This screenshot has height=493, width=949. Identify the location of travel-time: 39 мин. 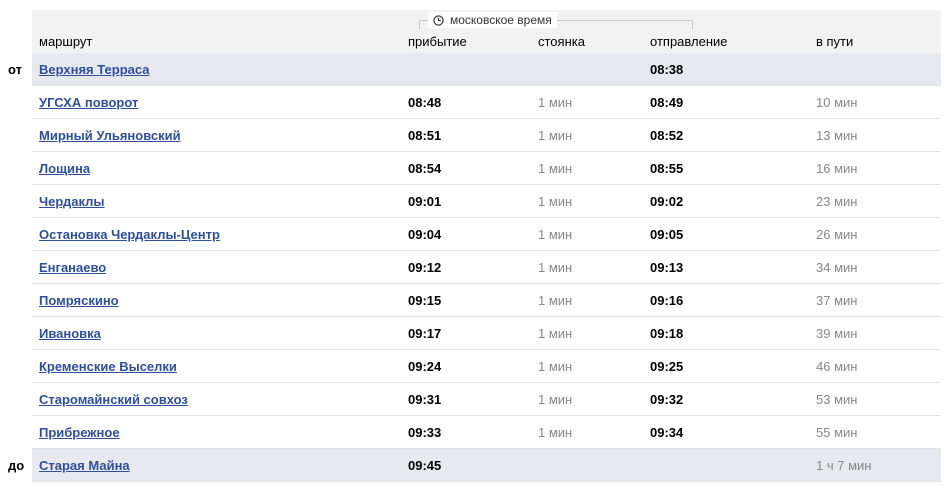
(837, 333).